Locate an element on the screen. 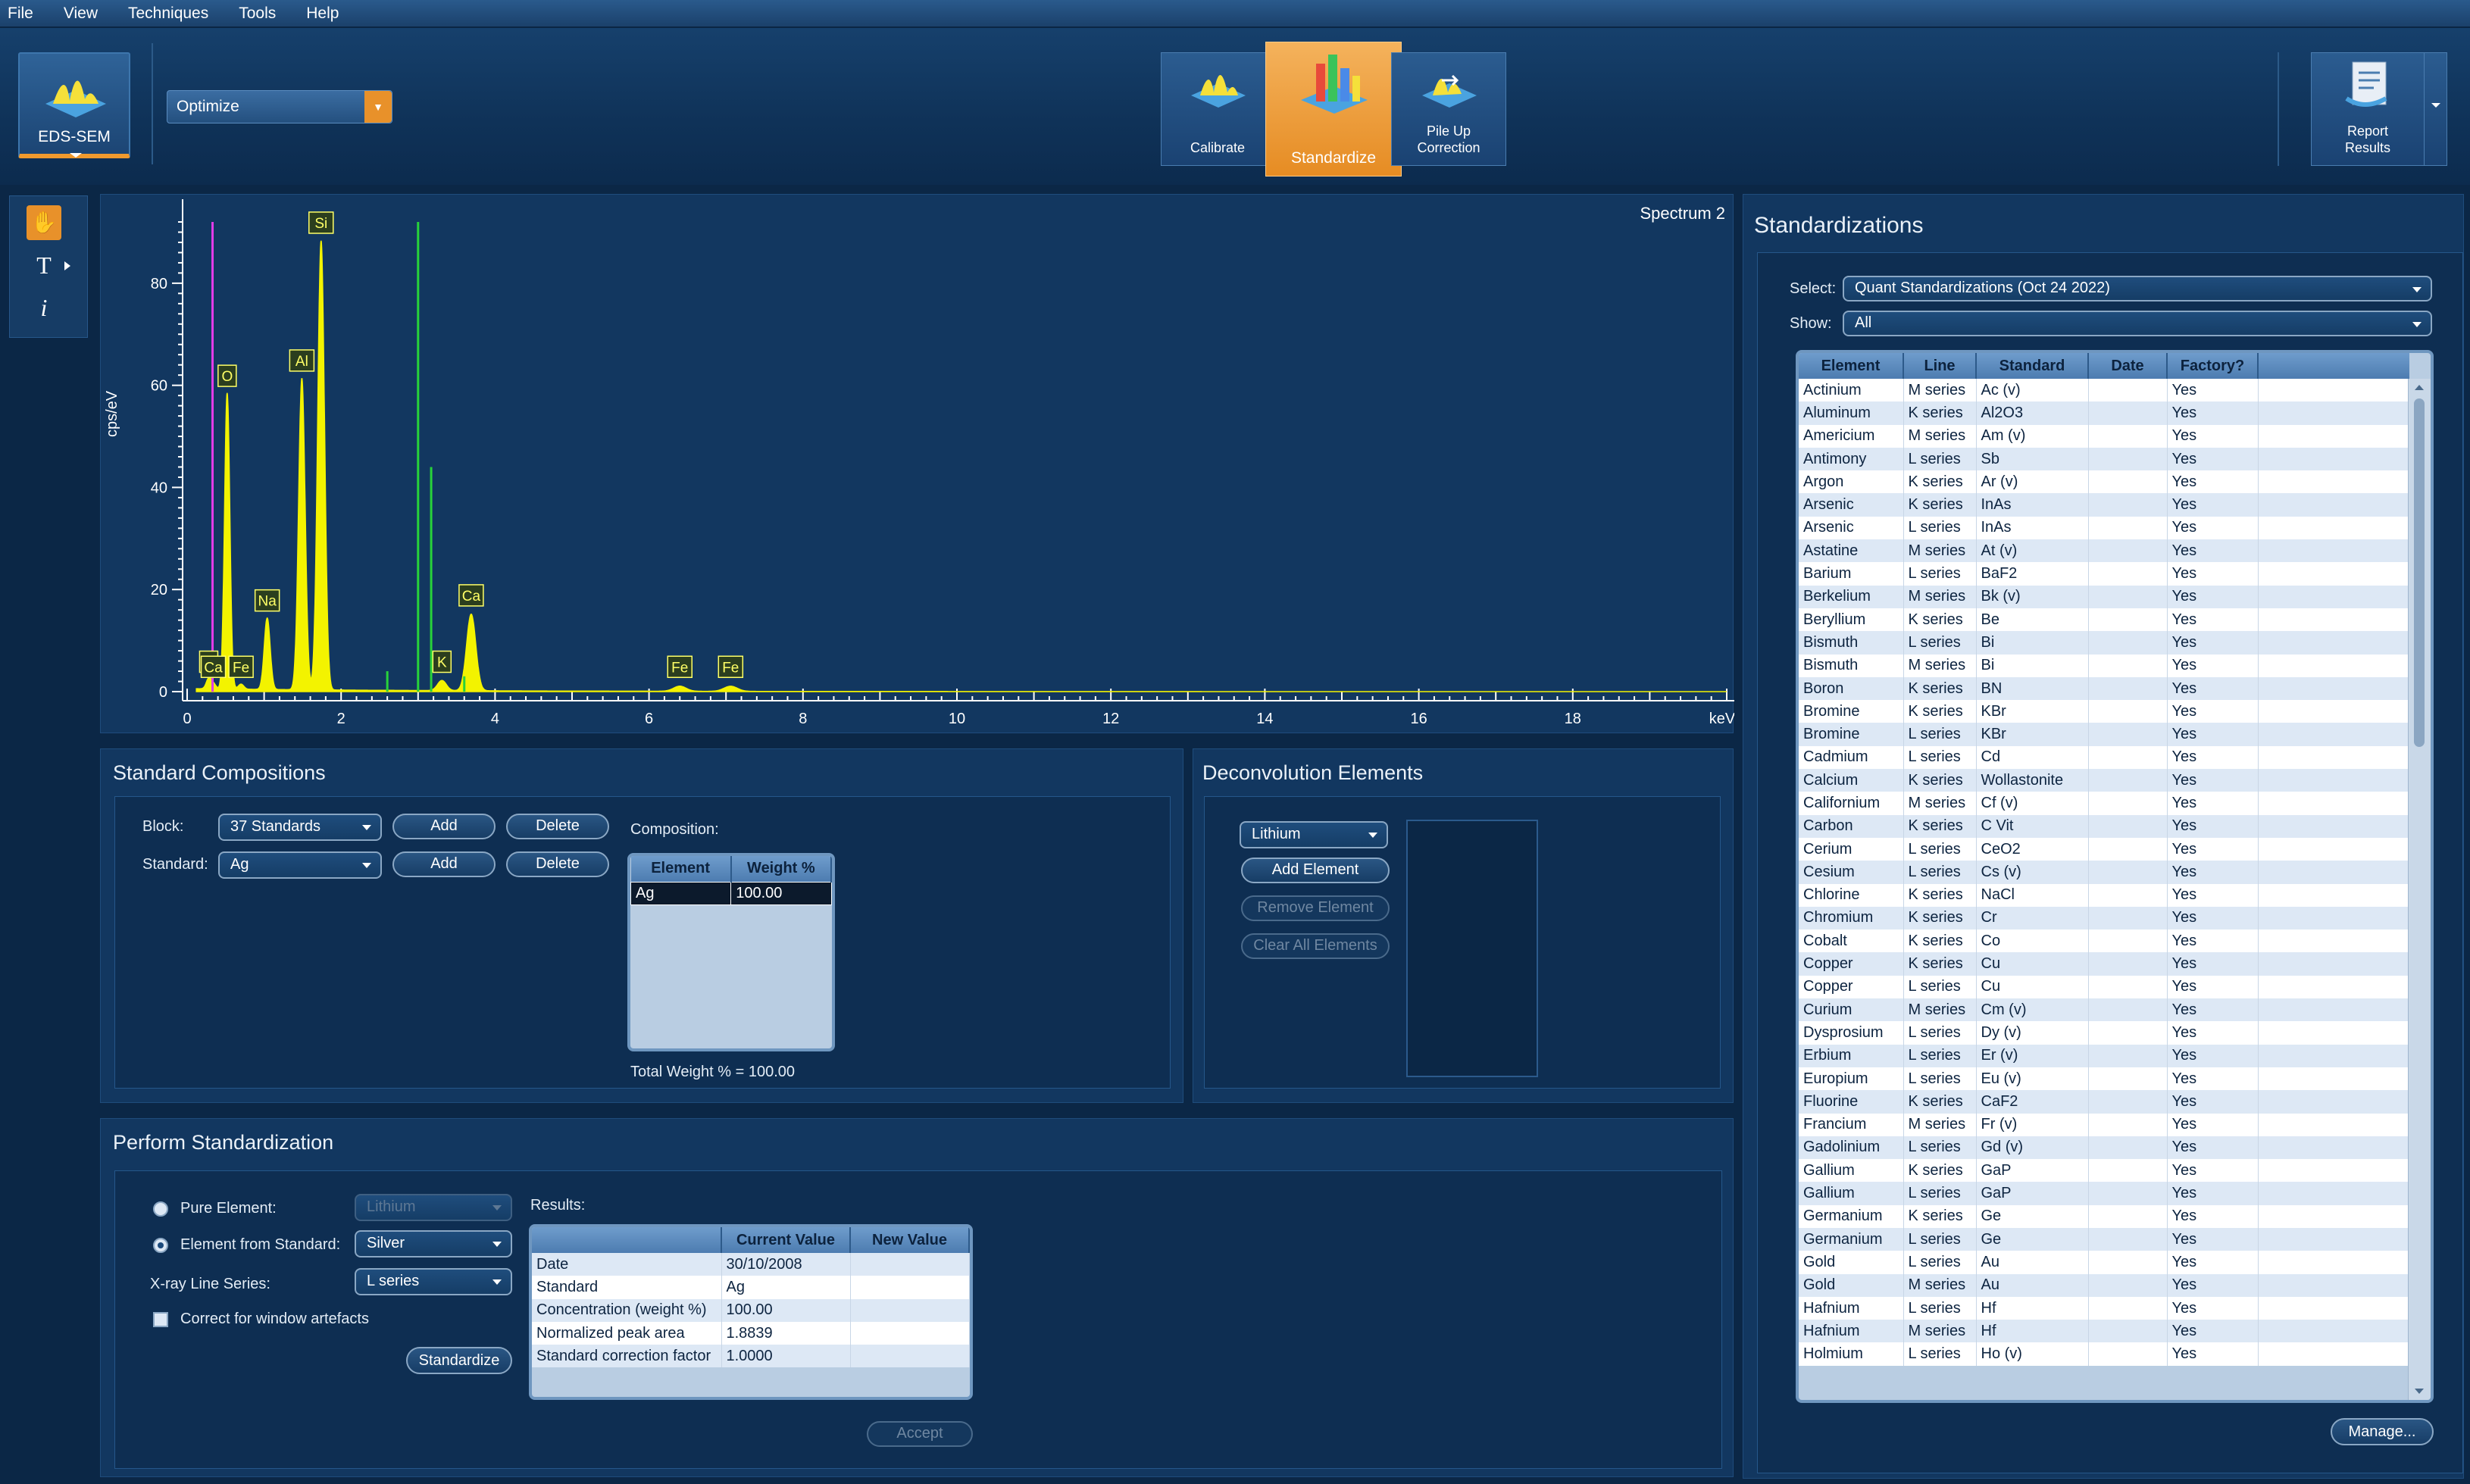 This screenshot has height=1484, width=2470. optimize-combo: Optimize ▼ is located at coordinates (279, 106).